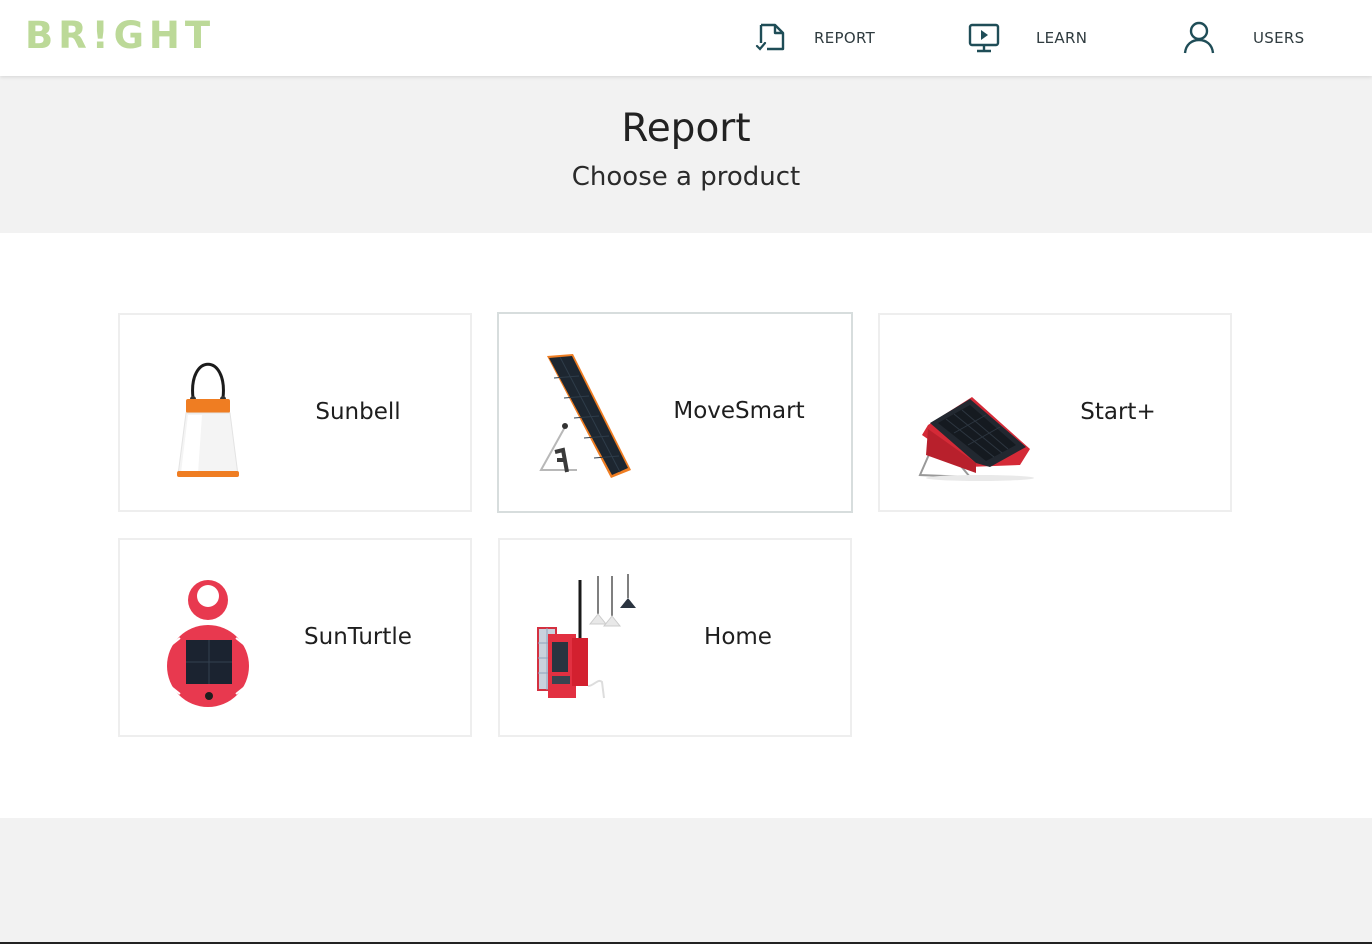 Image resolution: width=1372 pixels, height=944 pixels. What do you see at coordinates (295, 412) in the screenshot?
I see `product-card-sunbell: Sunbell` at bounding box center [295, 412].